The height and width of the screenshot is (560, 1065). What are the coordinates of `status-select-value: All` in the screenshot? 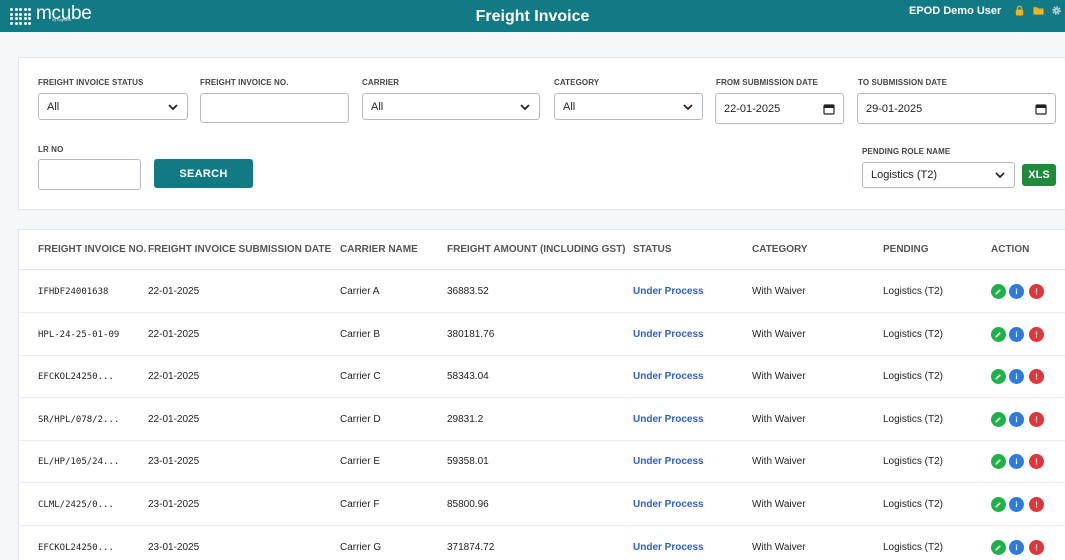 It's located at (53, 106).